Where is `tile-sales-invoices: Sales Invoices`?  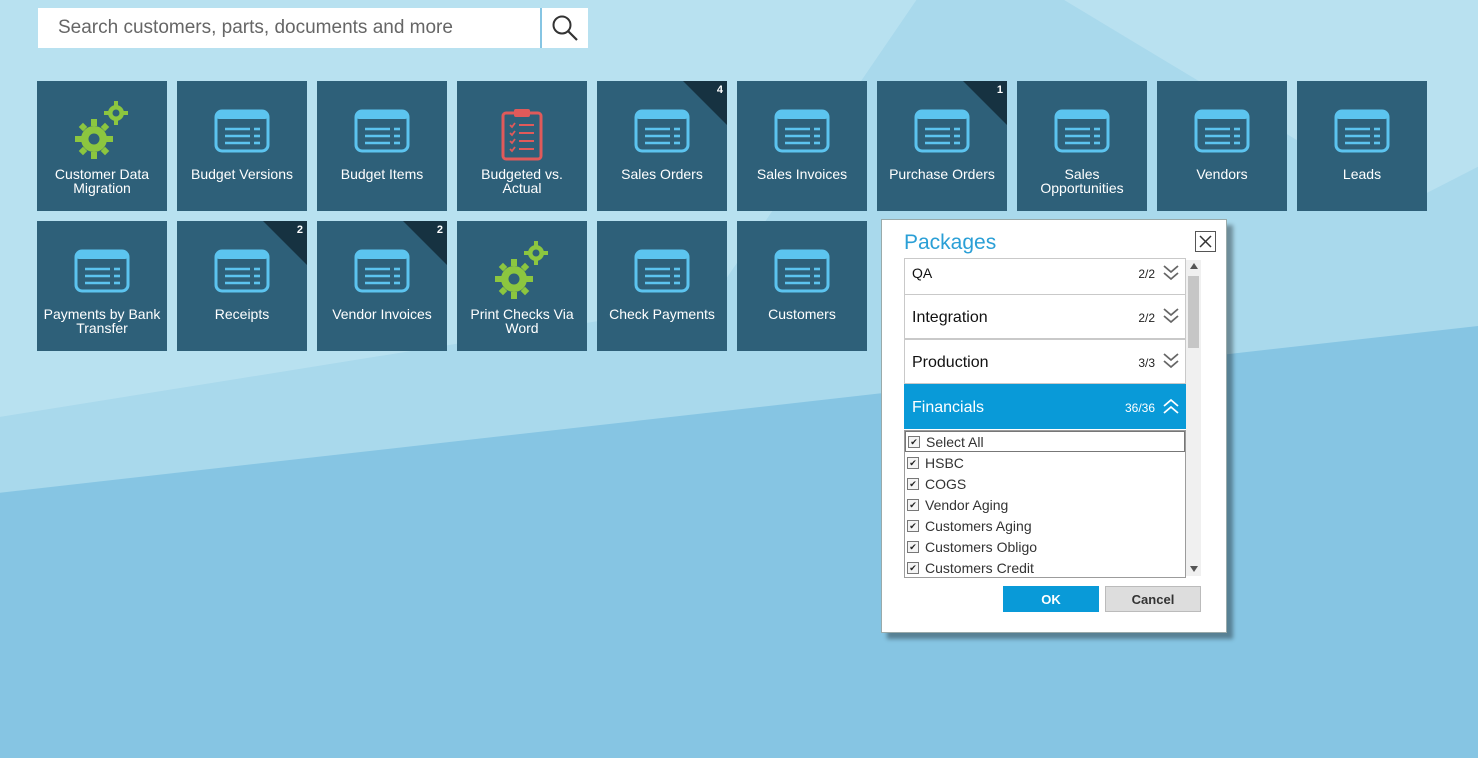 tile-sales-invoices: Sales Invoices is located at coordinates (802, 146).